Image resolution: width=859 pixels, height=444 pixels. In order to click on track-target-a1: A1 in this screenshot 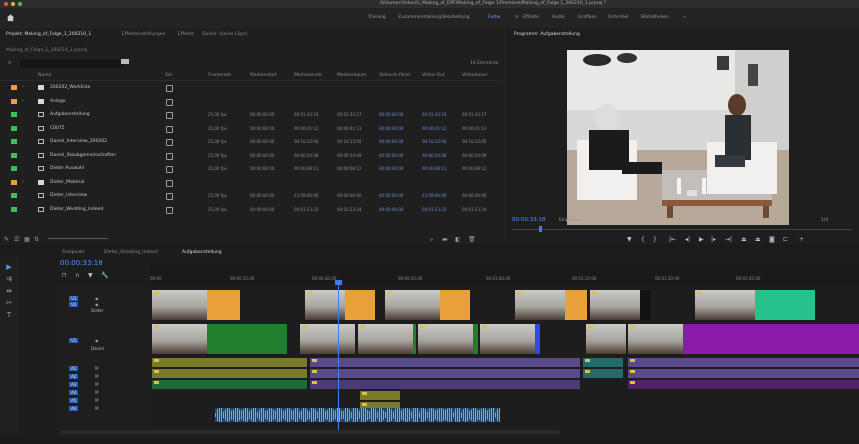, I will do `click(74, 368)`.